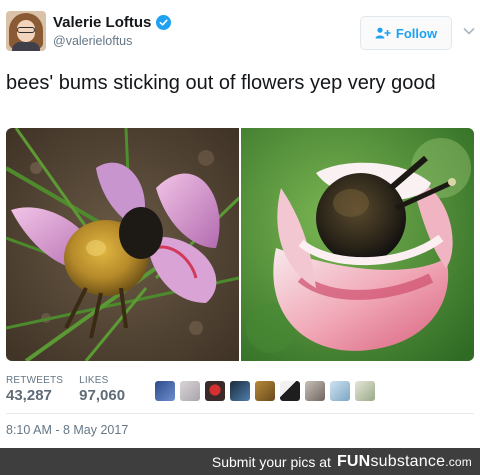  Describe the element at coordinates (353, 461) in the screenshot. I see `brand-fun: FUN` at that location.